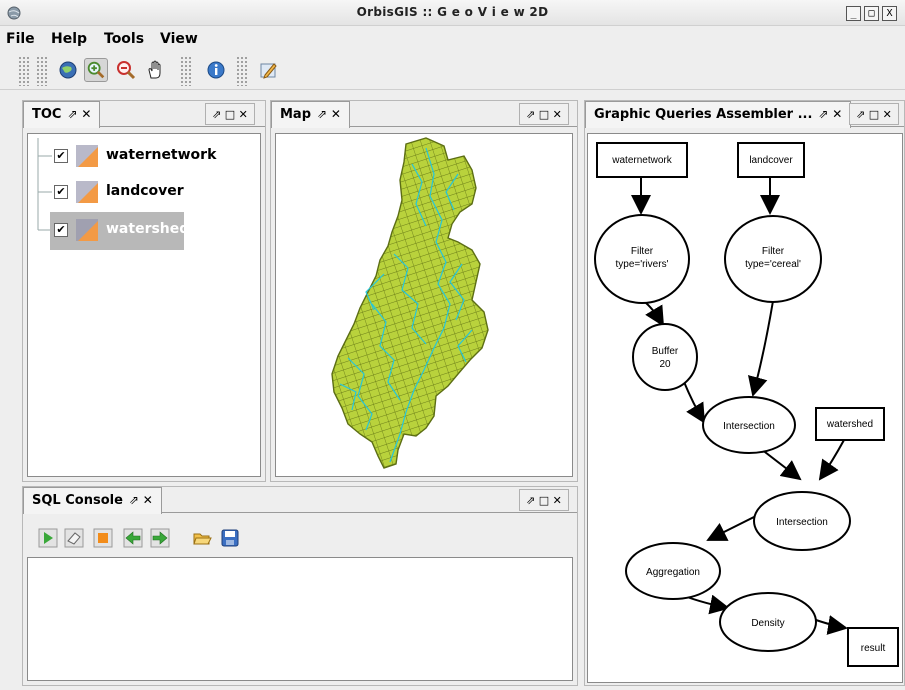  What do you see at coordinates (544, 114) in the screenshot?
I see `map-panel-controls: ⇗ □ ✕` at bounding box center [544, 114].